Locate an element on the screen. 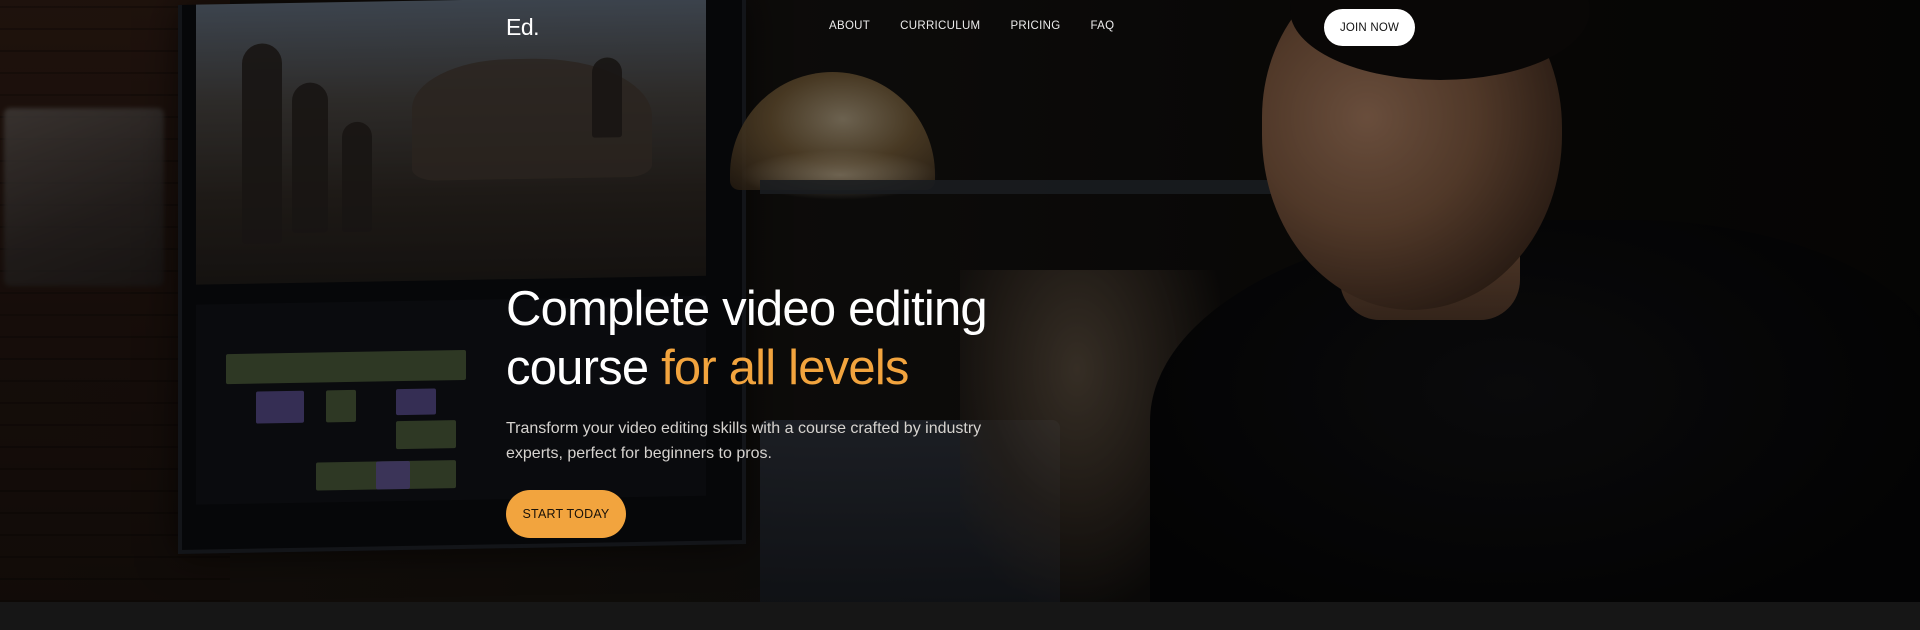  nav-links: ABOUT CURRICULUM PRICING FAQ is located at coordinates (971, 26).